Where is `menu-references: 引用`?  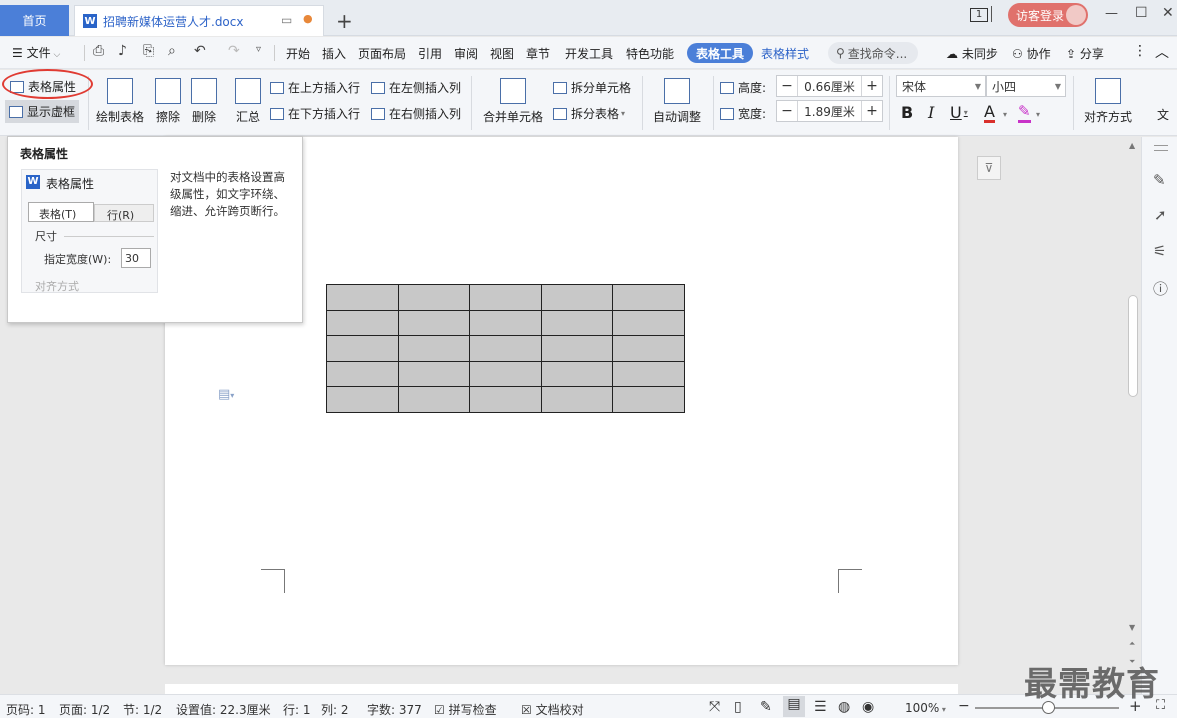
menu-references: 引用 is located at coordinates (430, 53).